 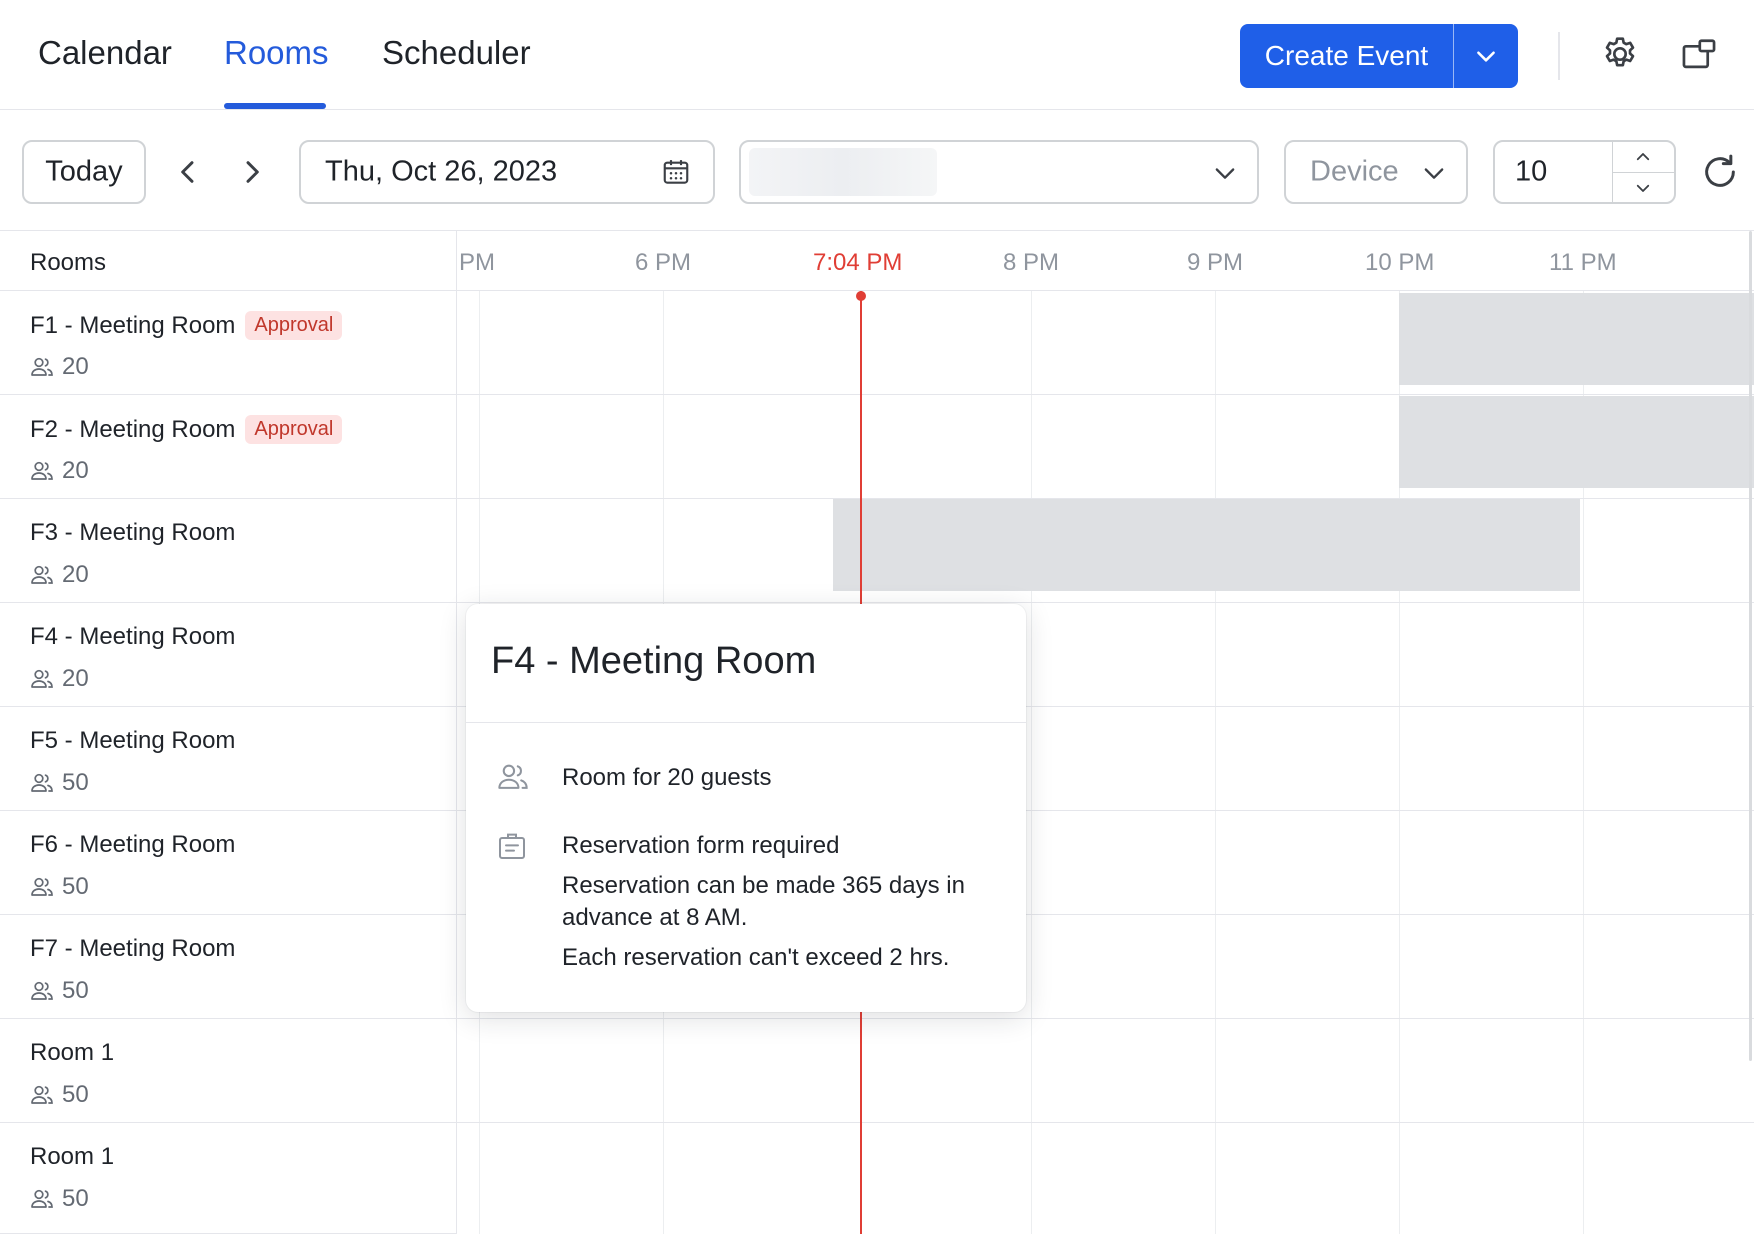 I want to click on chevron-up-icon, so click(x=1643, y=157).